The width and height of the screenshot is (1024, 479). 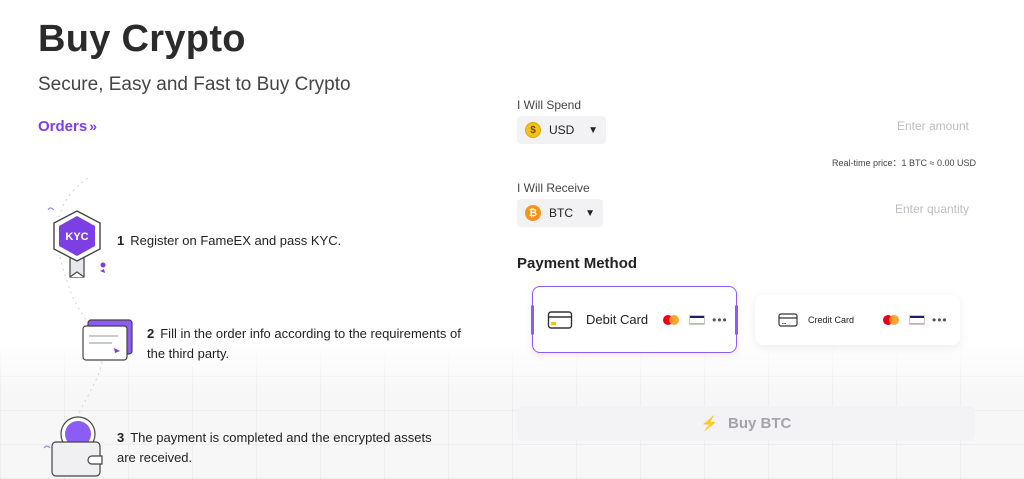 What do you see at coordinates (107, 340) in the screenshot?
I see `order-form-icon` at bounding box center [107, 340].